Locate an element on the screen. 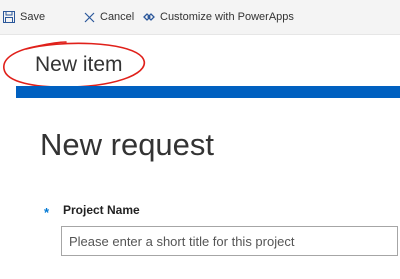 Image resolution: width=400 pixels, height=279 pixels. project-name-label: Project Name is located at coordinates (101, 210).